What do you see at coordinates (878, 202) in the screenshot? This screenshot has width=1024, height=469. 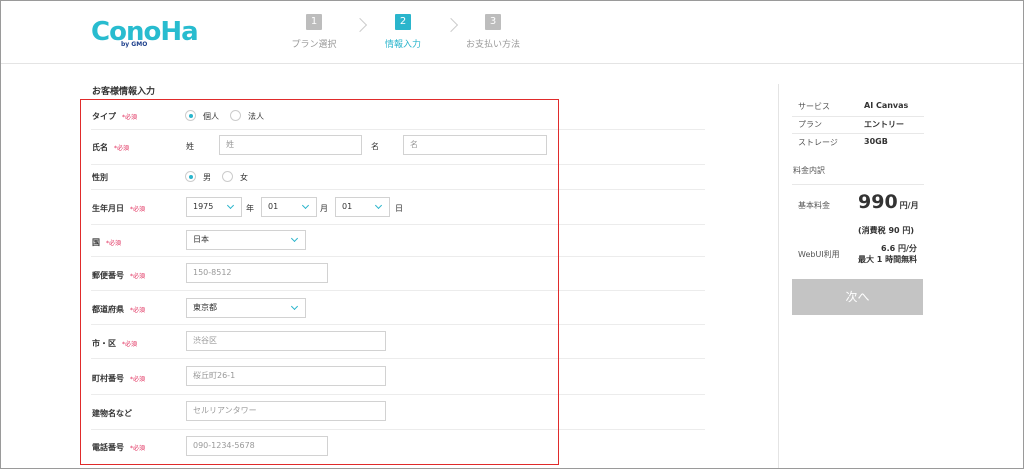 I see `base-price-value: 990` at bounding box center [878, 202].